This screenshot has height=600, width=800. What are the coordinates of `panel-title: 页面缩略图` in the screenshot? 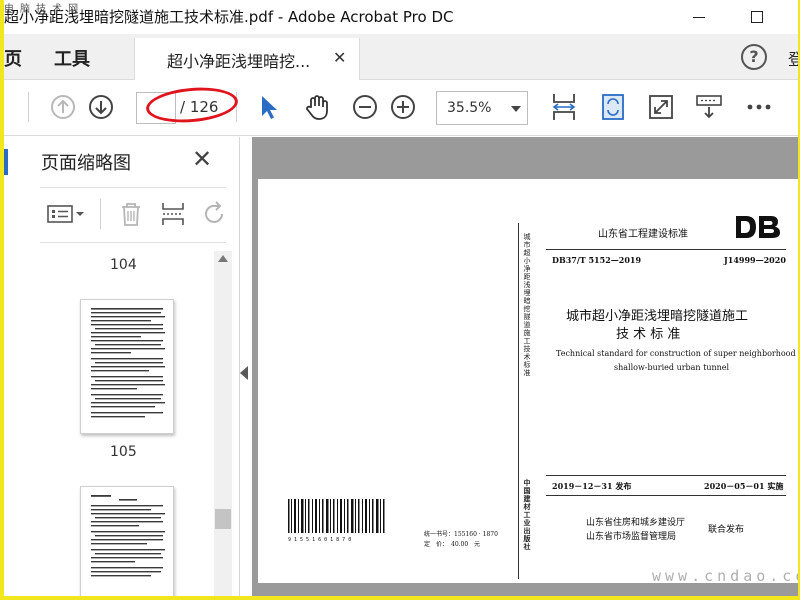 It's located at (86, 163).